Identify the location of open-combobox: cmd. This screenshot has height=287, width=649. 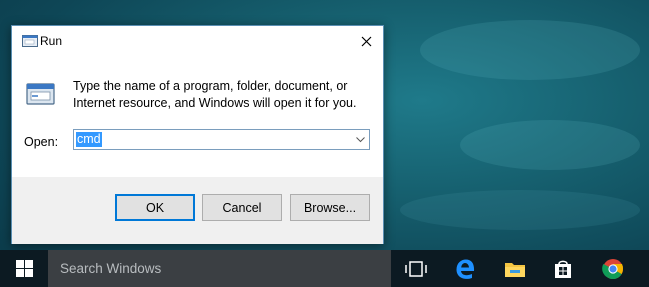
(221, 139).